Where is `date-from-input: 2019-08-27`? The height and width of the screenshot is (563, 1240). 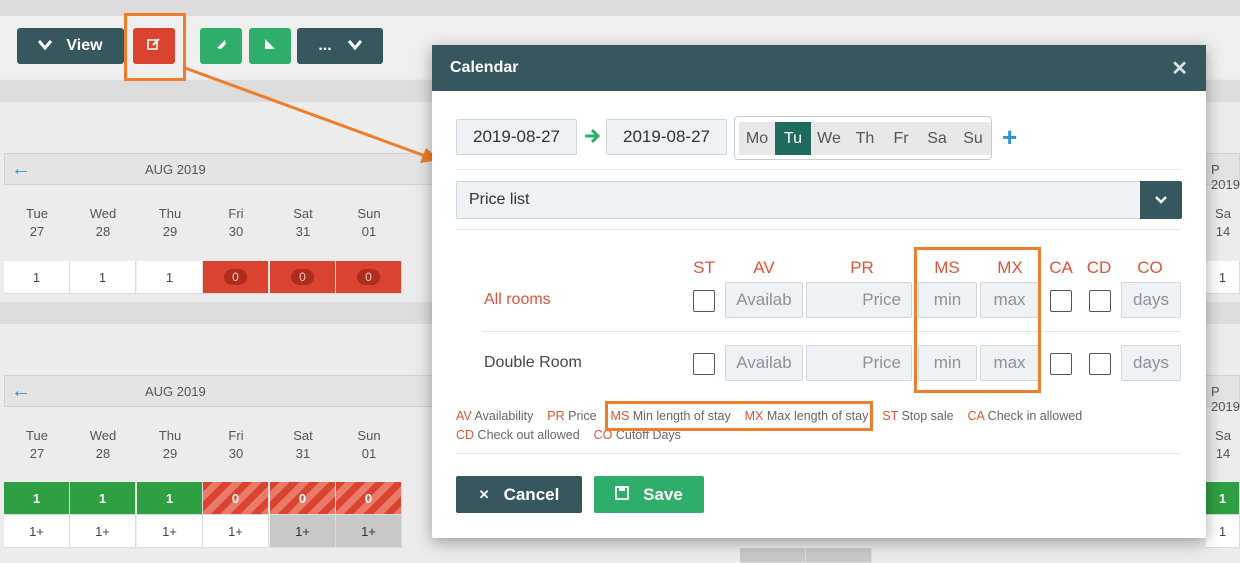
date-from-input: 2019-08-27 is located at coordinates (516, 137).